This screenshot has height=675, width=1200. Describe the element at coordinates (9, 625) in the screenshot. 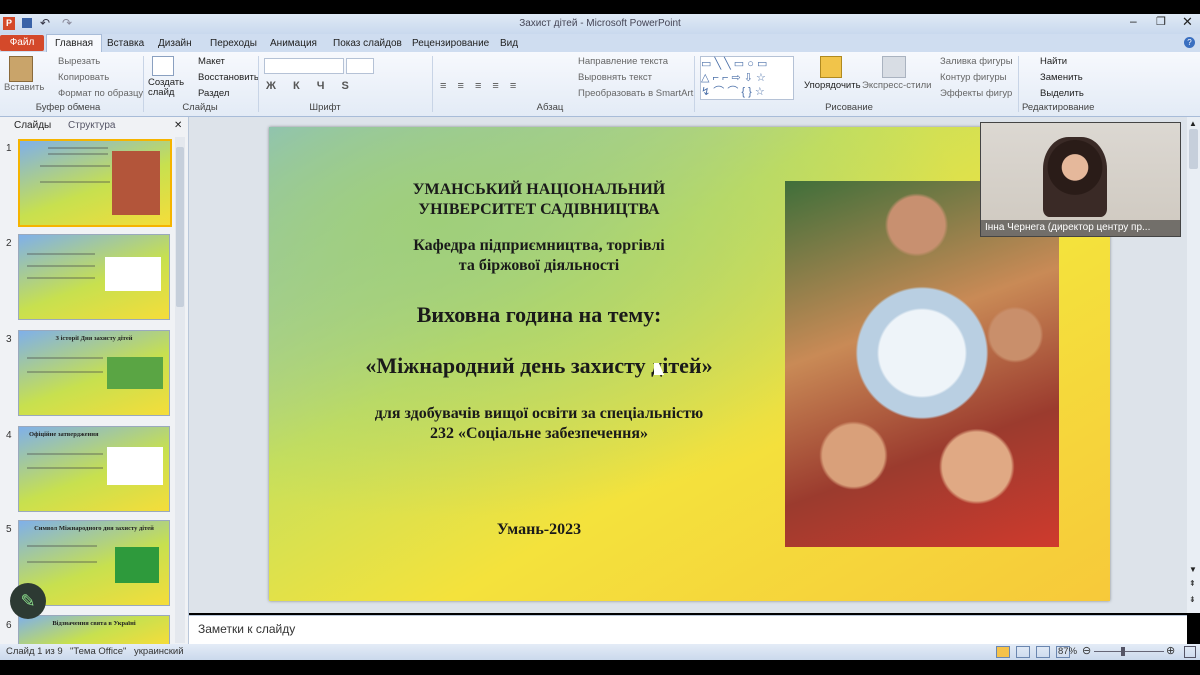

I see `thumb-number: 6` at that location.